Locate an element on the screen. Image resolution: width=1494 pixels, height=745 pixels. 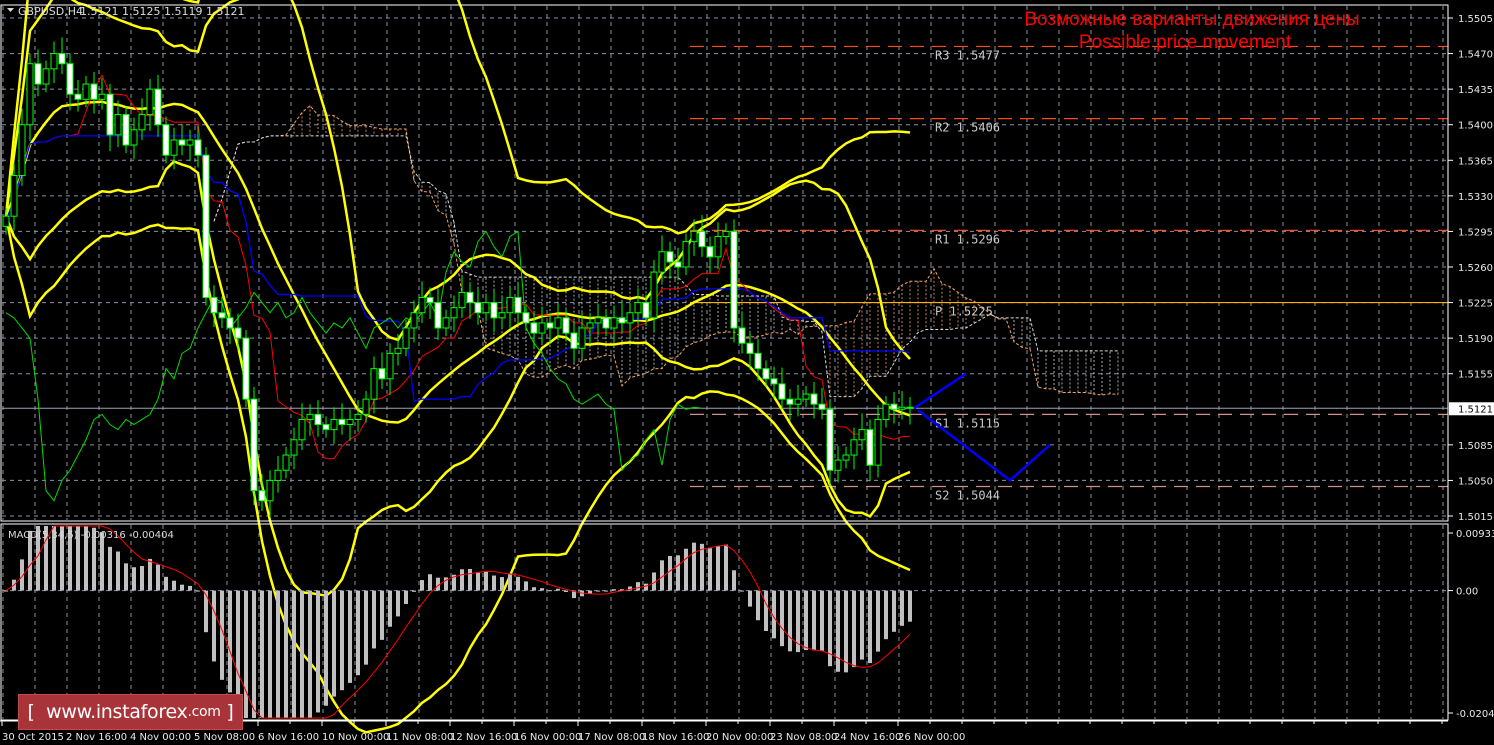
chart-header: GBPUSD,H4 1.5121 1.5125 1.5119 1.5121 is located at coordinates (125, 11).